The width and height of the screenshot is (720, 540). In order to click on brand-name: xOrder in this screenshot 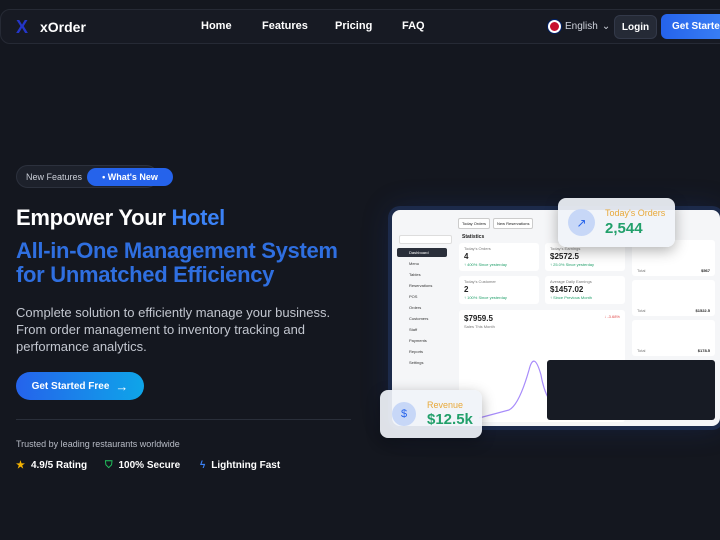, I will do `click(63, 27)`.